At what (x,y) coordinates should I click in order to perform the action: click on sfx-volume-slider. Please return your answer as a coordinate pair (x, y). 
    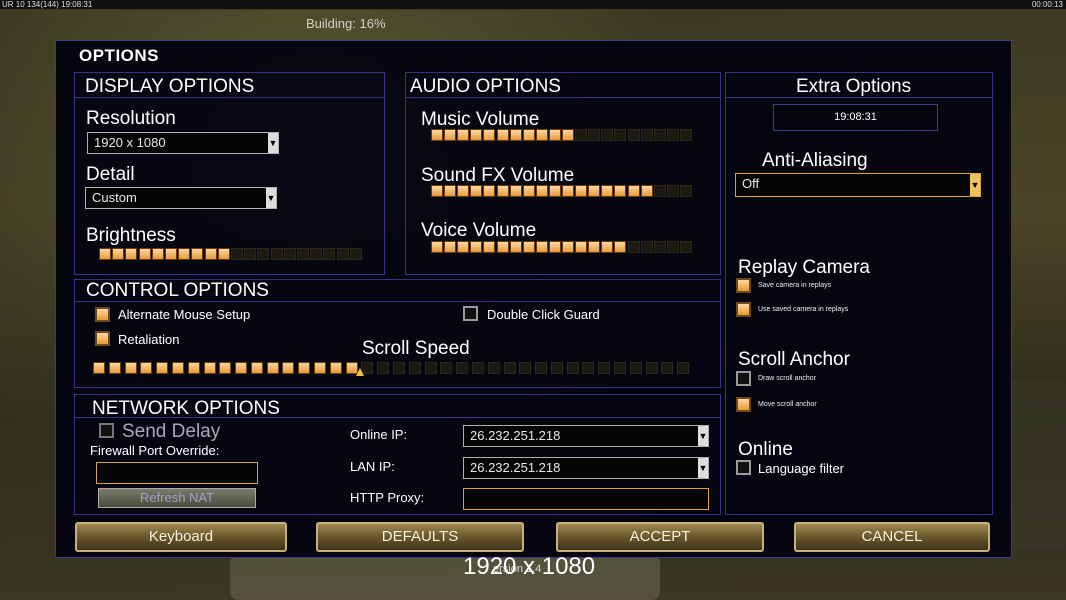
    Looking at the image, I should click on (562, 192).